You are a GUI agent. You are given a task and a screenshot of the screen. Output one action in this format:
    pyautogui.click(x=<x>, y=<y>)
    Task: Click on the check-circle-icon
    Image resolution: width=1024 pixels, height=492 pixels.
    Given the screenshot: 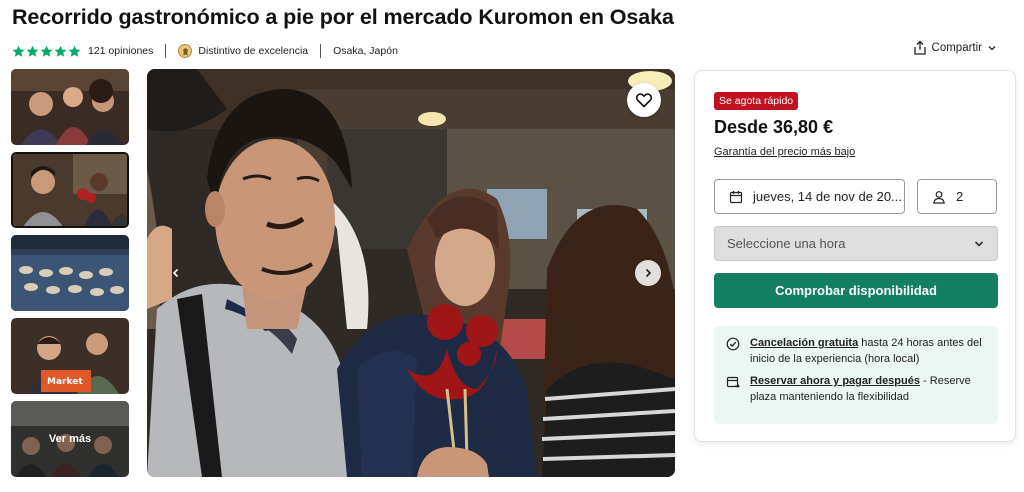 What is the action you would take?
    pyautogui.click(x=733, y=344)
    